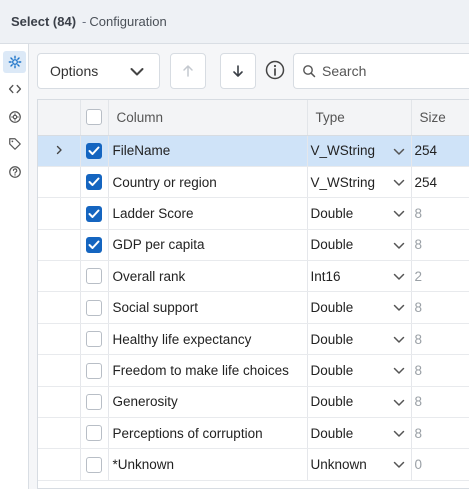 This screenshot has width=469, height=489. Describe the element at coordinates (253, 402) in the screenshot. I see `table-row: Generosity Double 8` at that location.